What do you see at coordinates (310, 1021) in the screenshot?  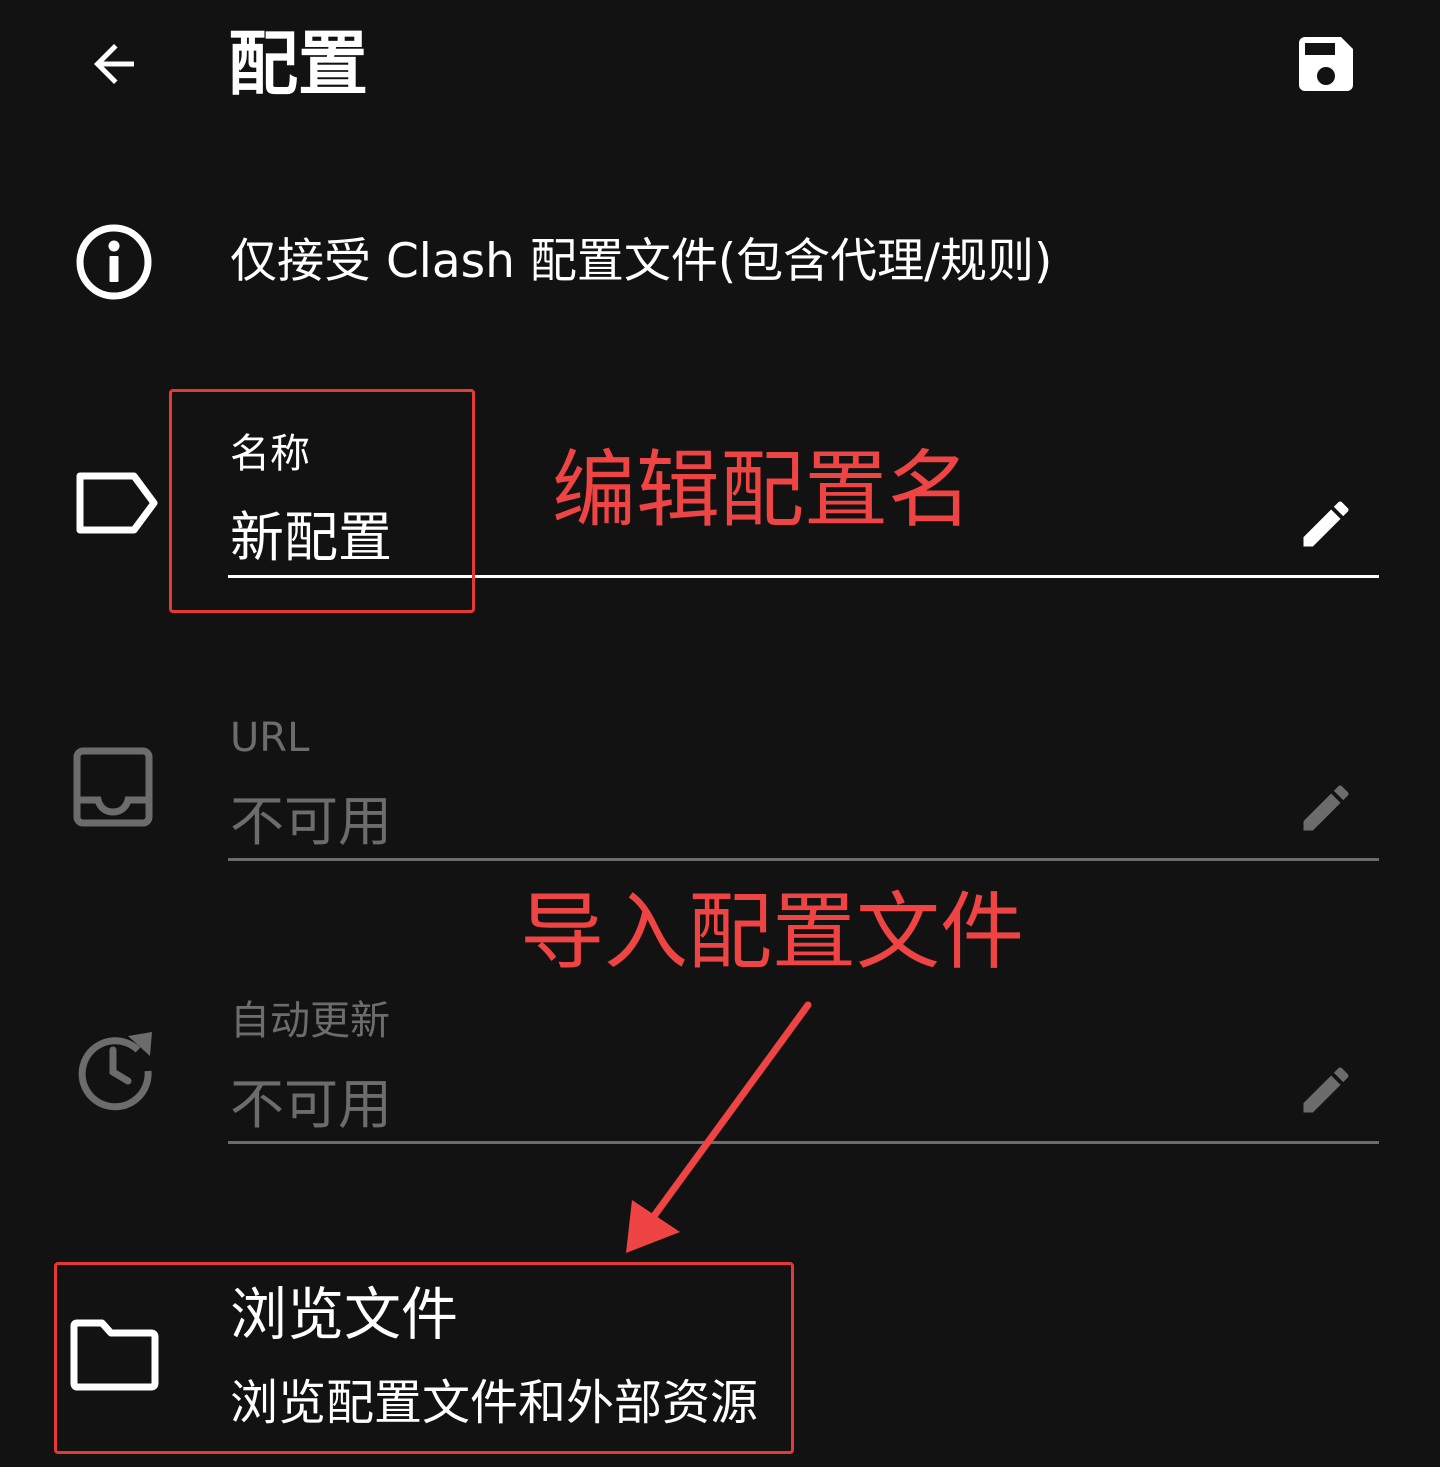 I see `auto-update-field-label: 自动更新` at bounding box center [310, 1021].